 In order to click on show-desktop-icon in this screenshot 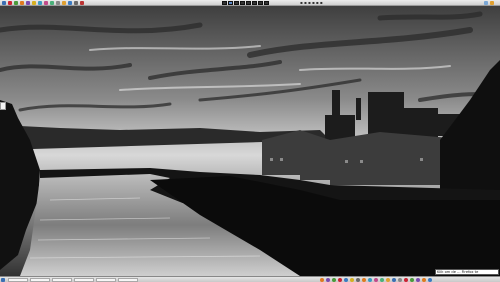, I will do `click(3, 280)`.